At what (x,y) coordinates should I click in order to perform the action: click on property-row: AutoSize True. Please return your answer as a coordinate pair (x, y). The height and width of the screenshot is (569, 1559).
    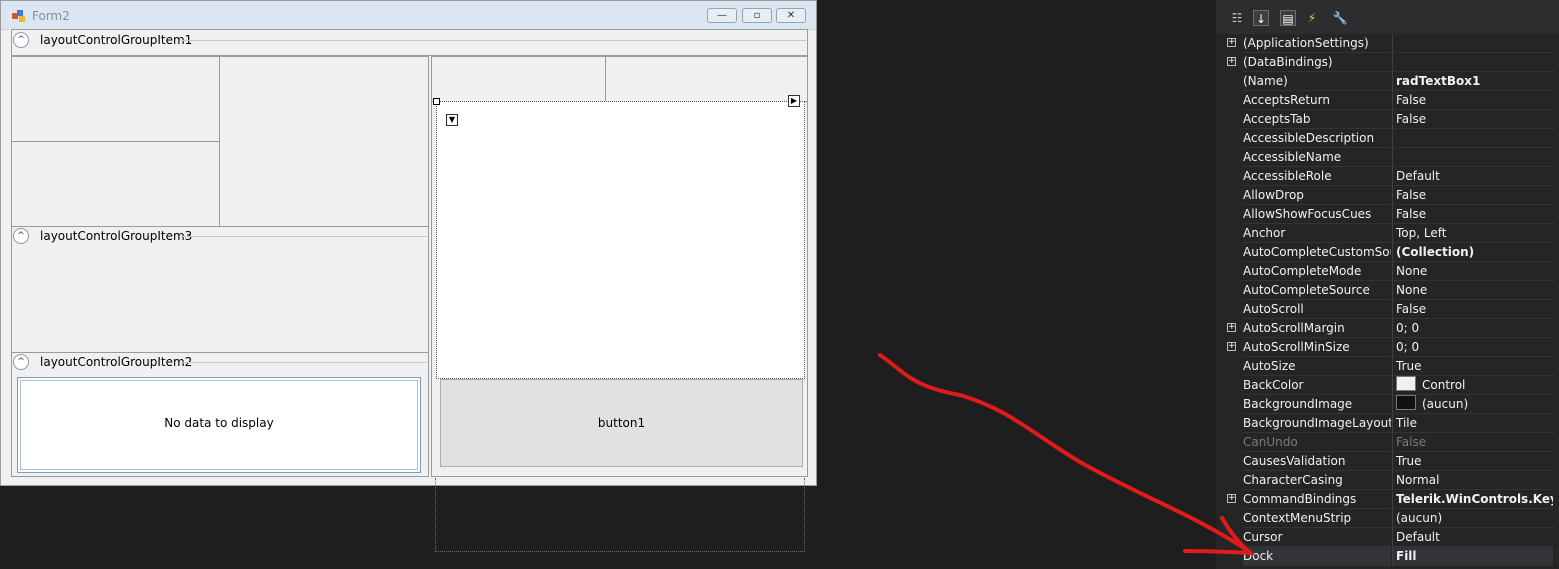
    Looking at the image, I should click on (1391, 366).